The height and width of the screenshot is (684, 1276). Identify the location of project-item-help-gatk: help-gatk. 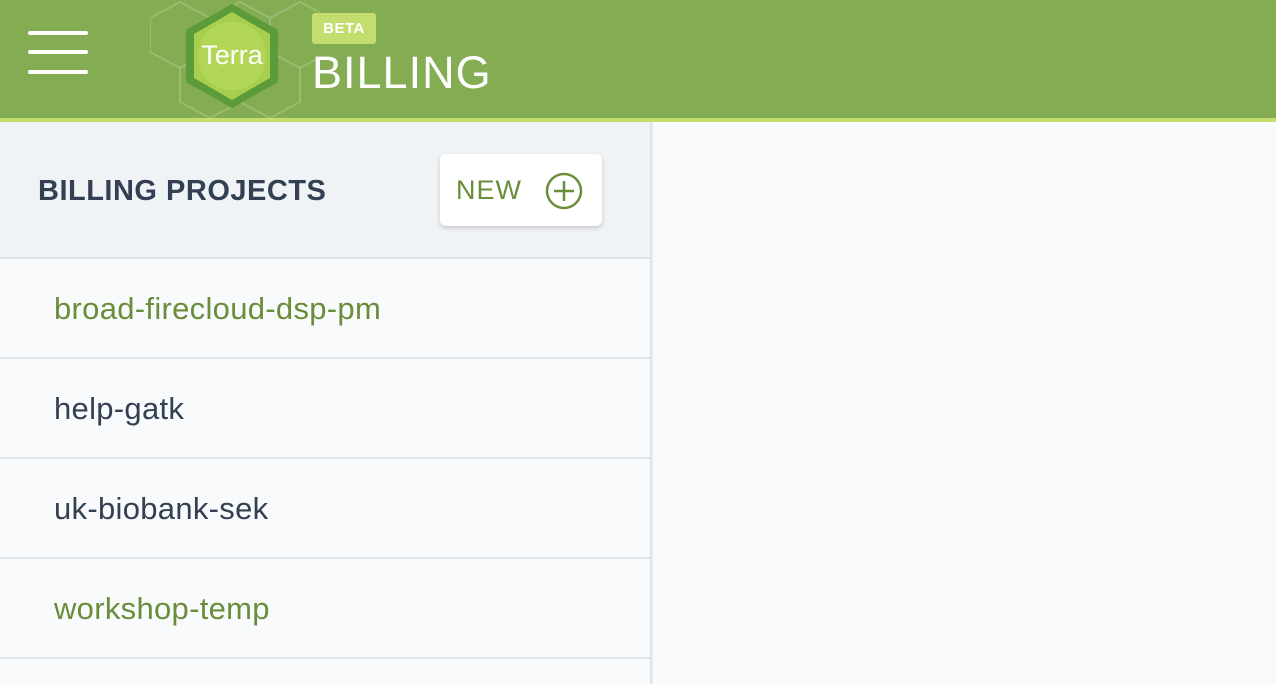
(325, 409).